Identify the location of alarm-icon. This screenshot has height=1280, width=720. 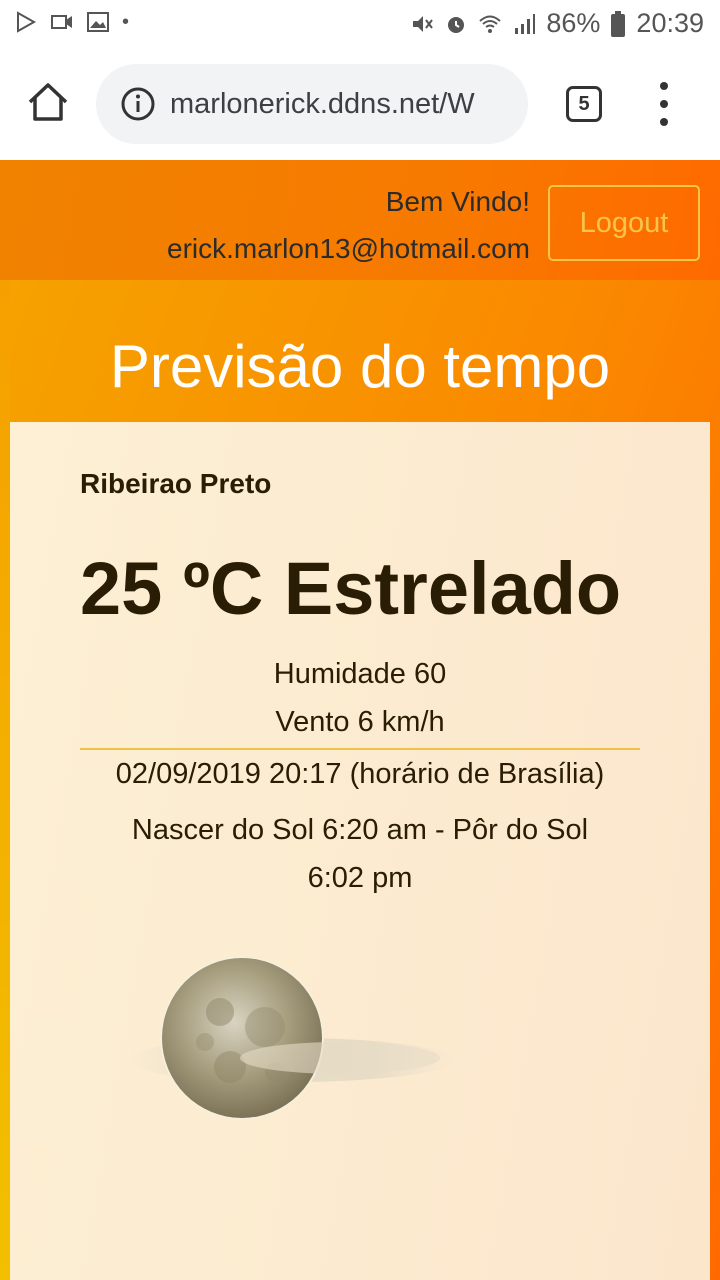
(456, 24).